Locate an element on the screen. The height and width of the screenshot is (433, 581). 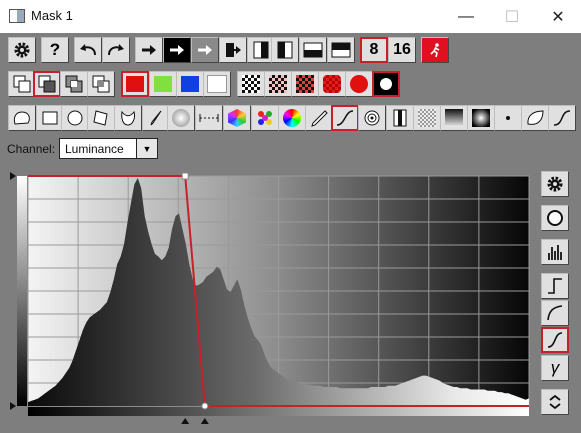
gear-icon is located at coordinates (22, 50).